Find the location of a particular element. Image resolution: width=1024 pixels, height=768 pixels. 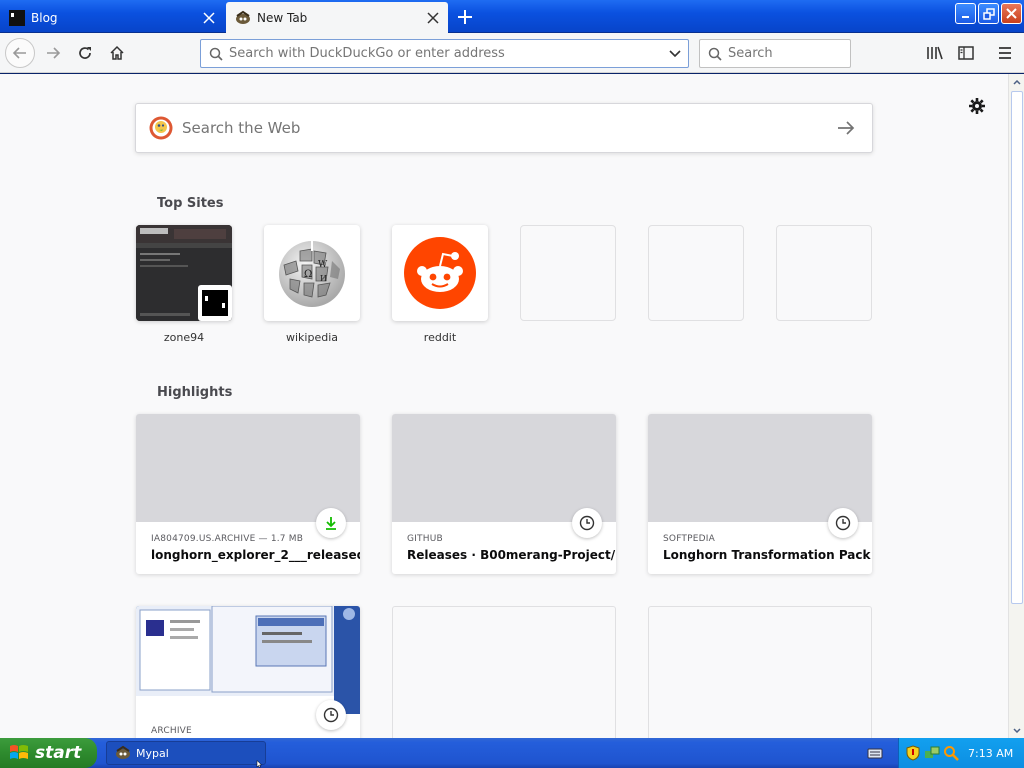

taskbar: start Mypal 7:13 AM is located at coordinates (512, 753).